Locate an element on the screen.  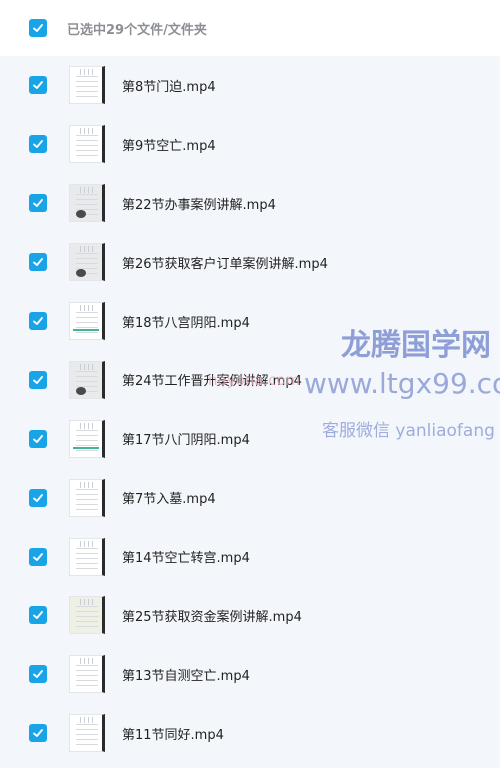
file-row: 第17节八门阴阳.mp4 is located at coordinates (250, 439).